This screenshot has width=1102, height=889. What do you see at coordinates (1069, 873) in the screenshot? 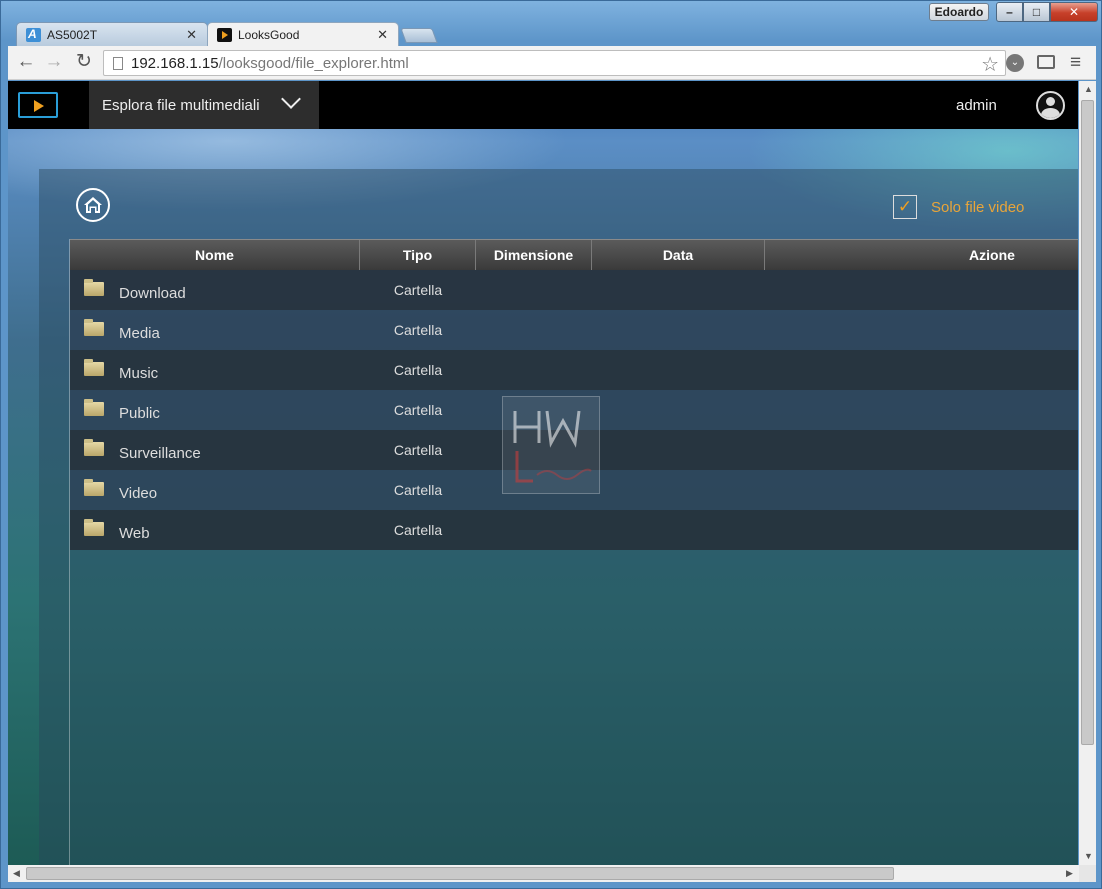
I see `scroll-right-icon: ▶` at bounding box center [1069, 873].